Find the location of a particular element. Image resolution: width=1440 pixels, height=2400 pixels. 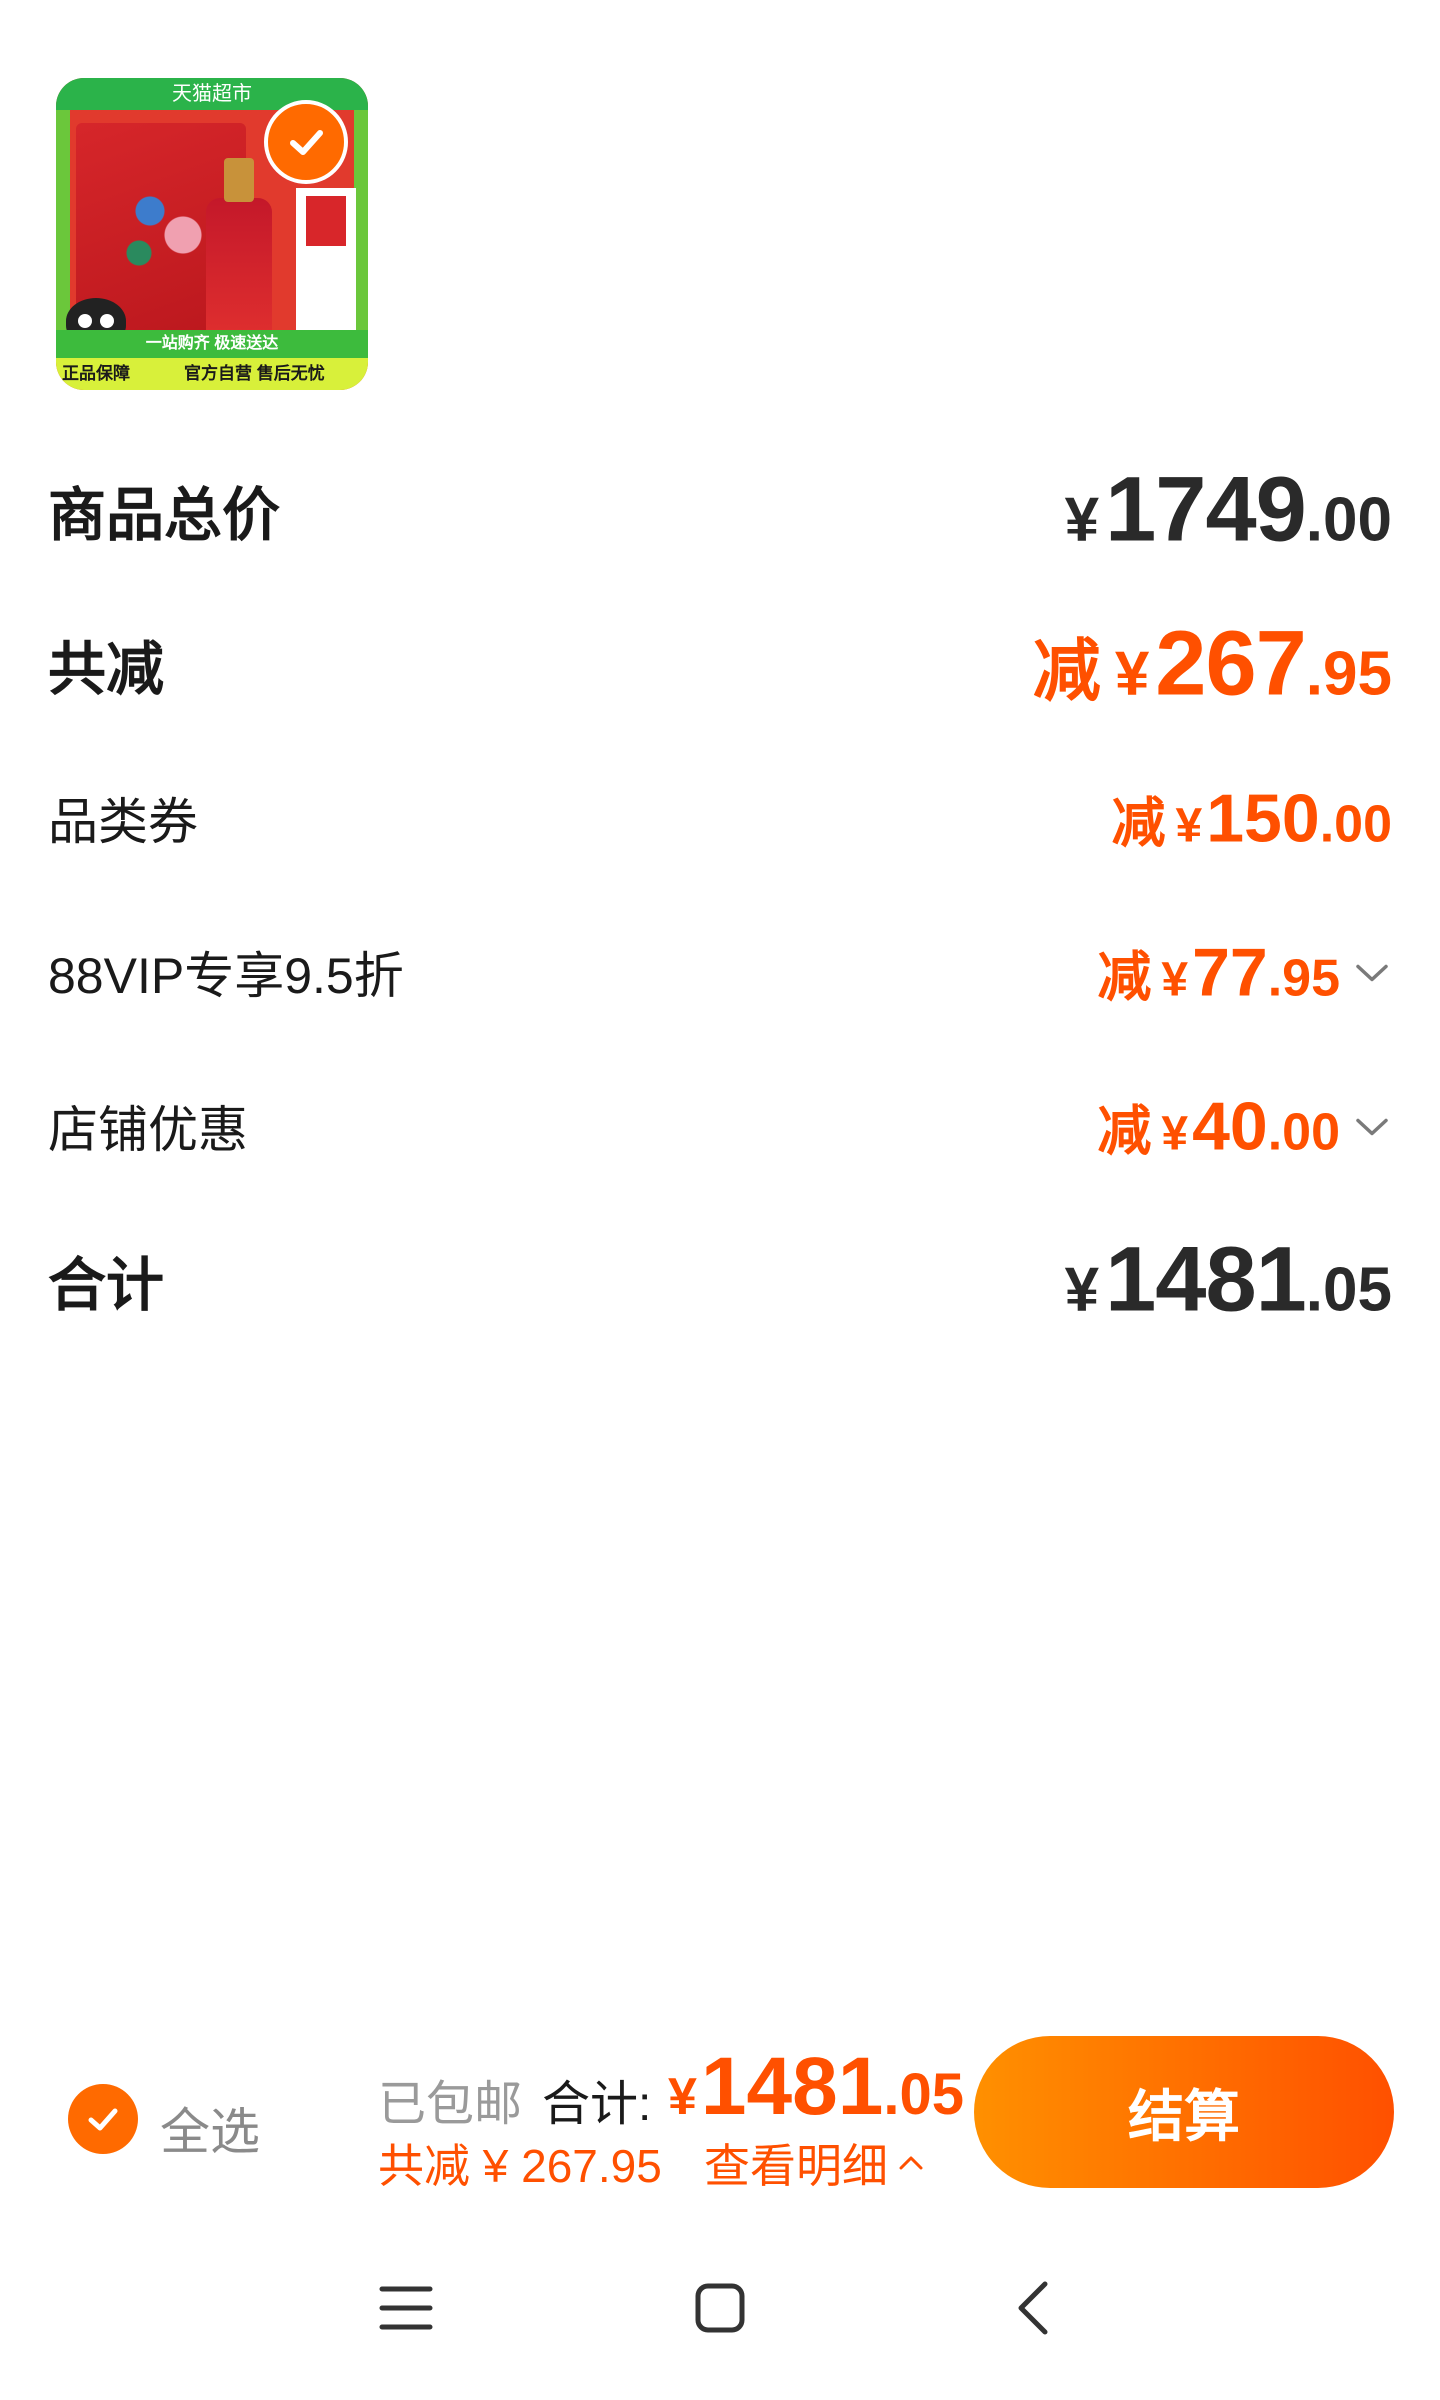

product-select-checkbox is located at coordinates (306, 142).